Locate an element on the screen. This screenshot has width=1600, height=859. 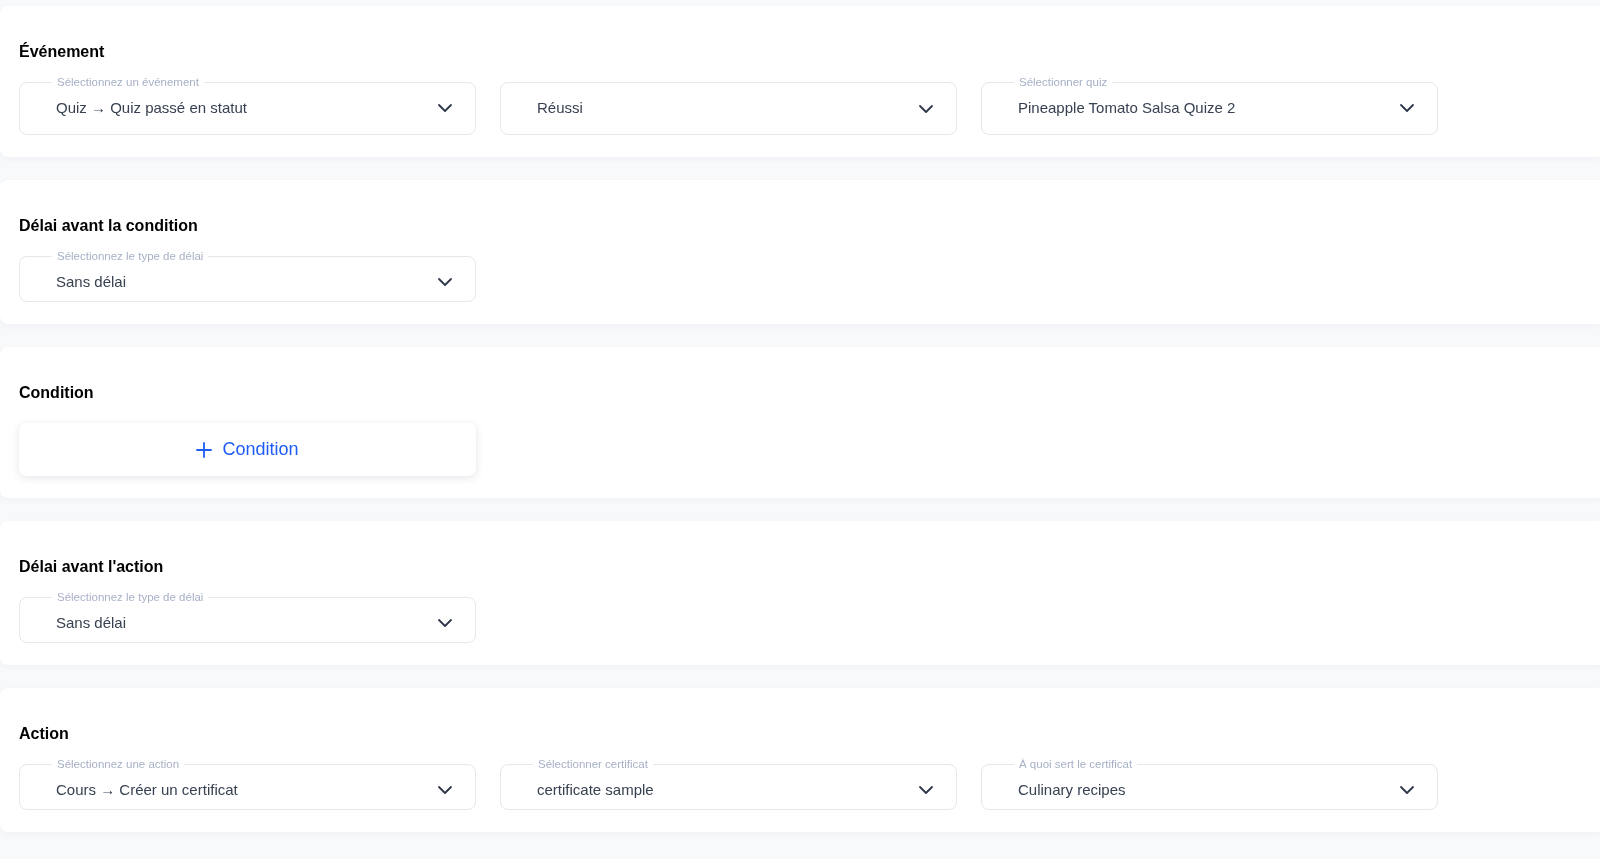
section-heading: Événement is located at coordinates (62, 52).